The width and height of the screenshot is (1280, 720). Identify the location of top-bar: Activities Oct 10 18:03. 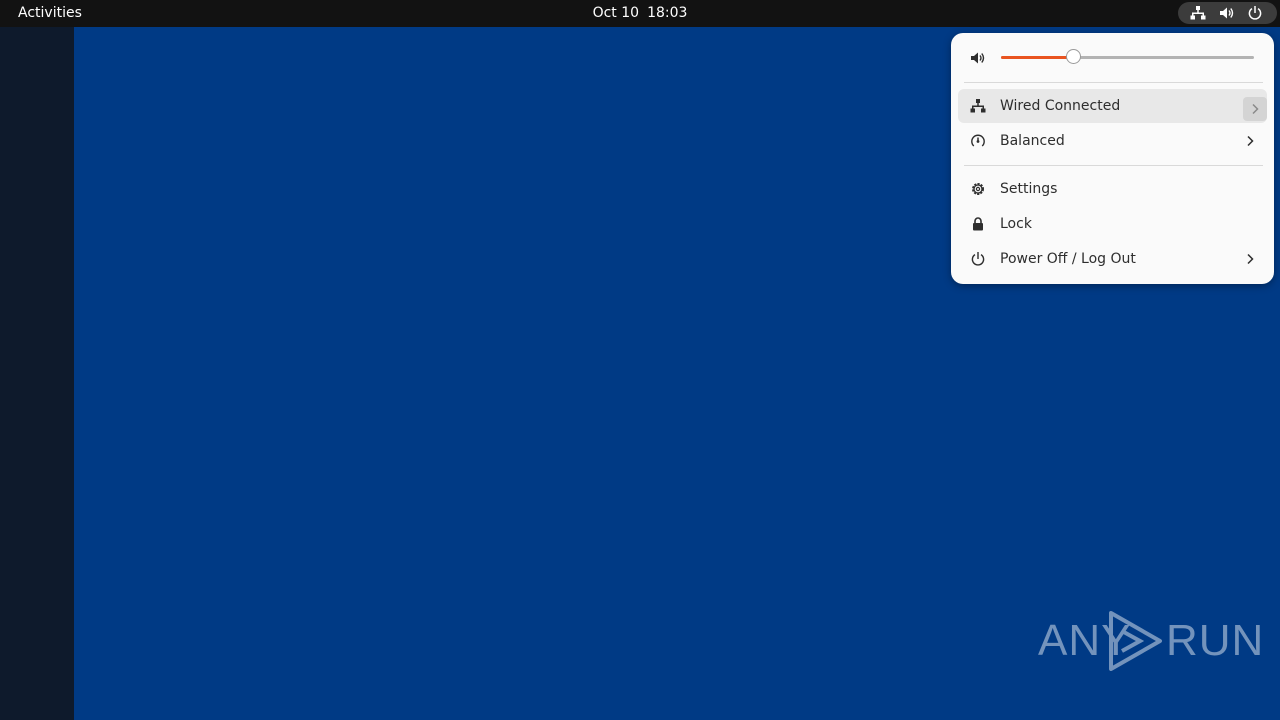
(640, 13).